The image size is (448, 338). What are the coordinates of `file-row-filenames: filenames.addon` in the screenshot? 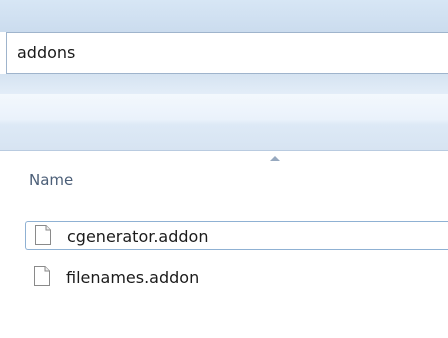 It's located at (236, 277).